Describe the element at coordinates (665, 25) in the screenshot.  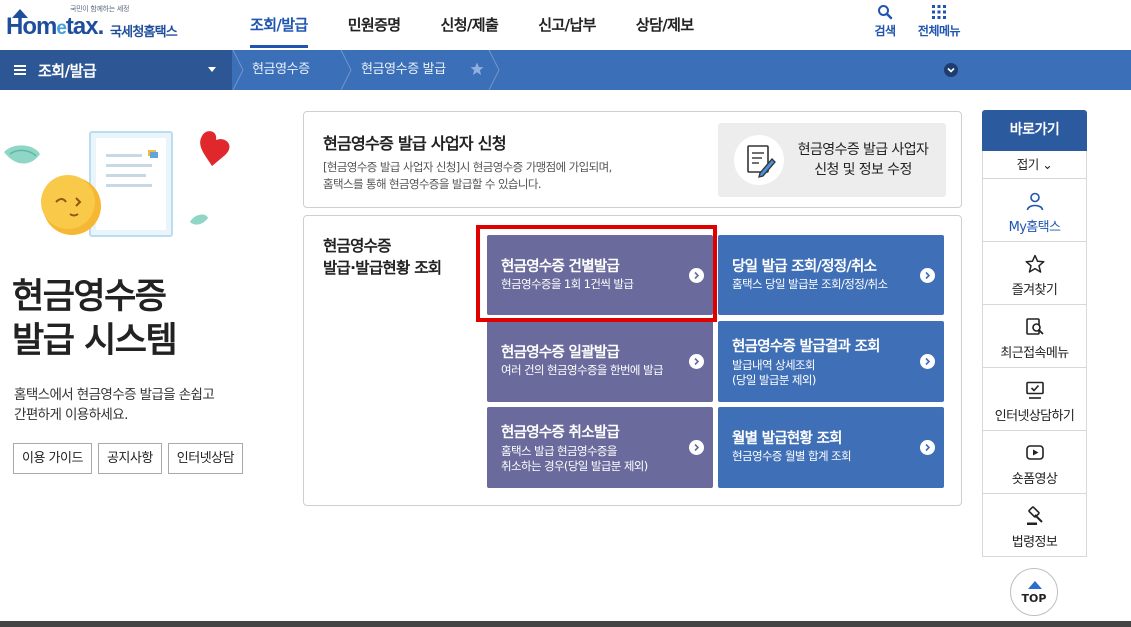
I see `nav-item-consult-report: 상담/제보` at that location.